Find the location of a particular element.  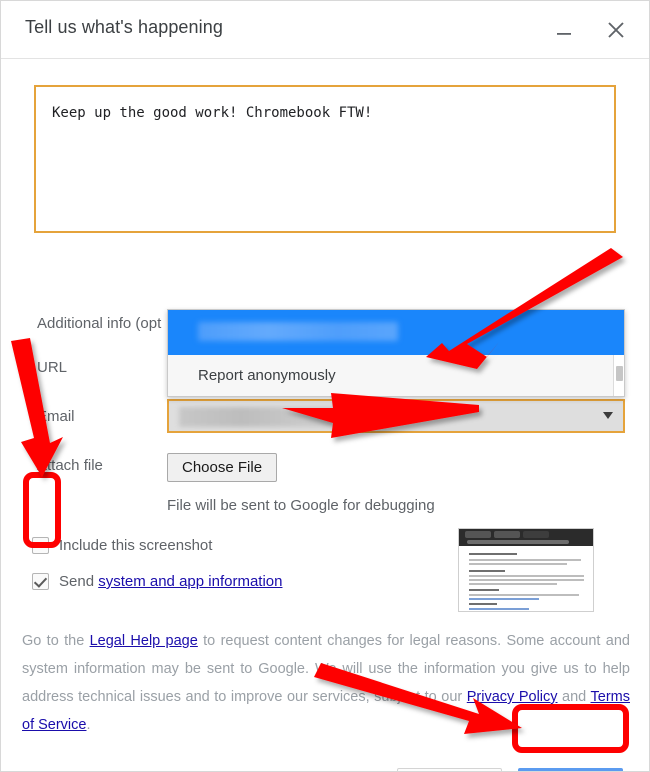

attach-file-label: Attach file is located at coordinates (70, 465).